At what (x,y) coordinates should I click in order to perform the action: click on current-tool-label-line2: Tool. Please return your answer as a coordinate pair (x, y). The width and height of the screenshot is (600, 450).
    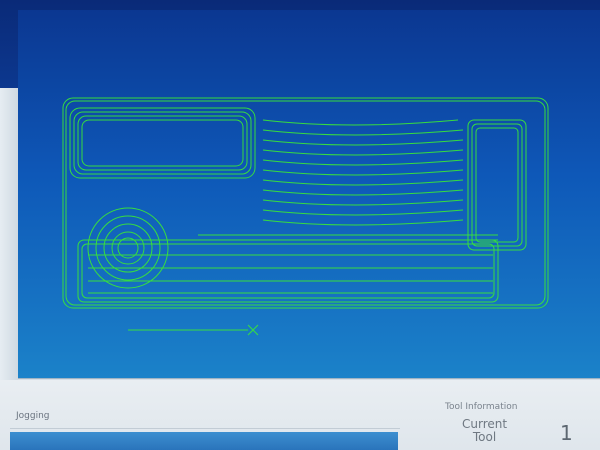
    Looking at the image, I should click on (484, 437).